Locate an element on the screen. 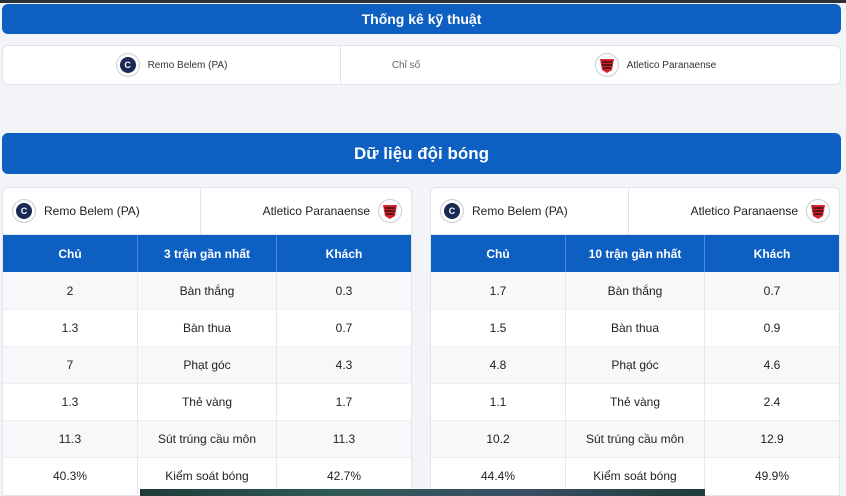 The height and width of the screenshot is (496, 846). home-value: 1.7 is located at coordinates (498, 290).